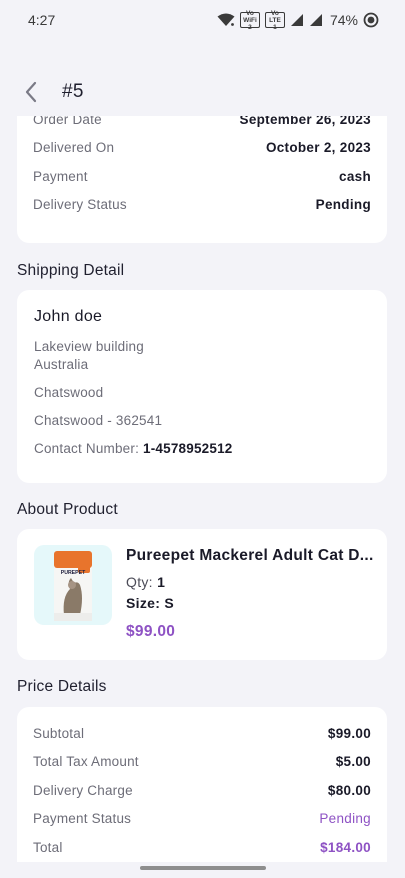 The width and height of the screenshot is (405, 878). I want to click on volte-wifi-line1: Vo, so click(250, 13).